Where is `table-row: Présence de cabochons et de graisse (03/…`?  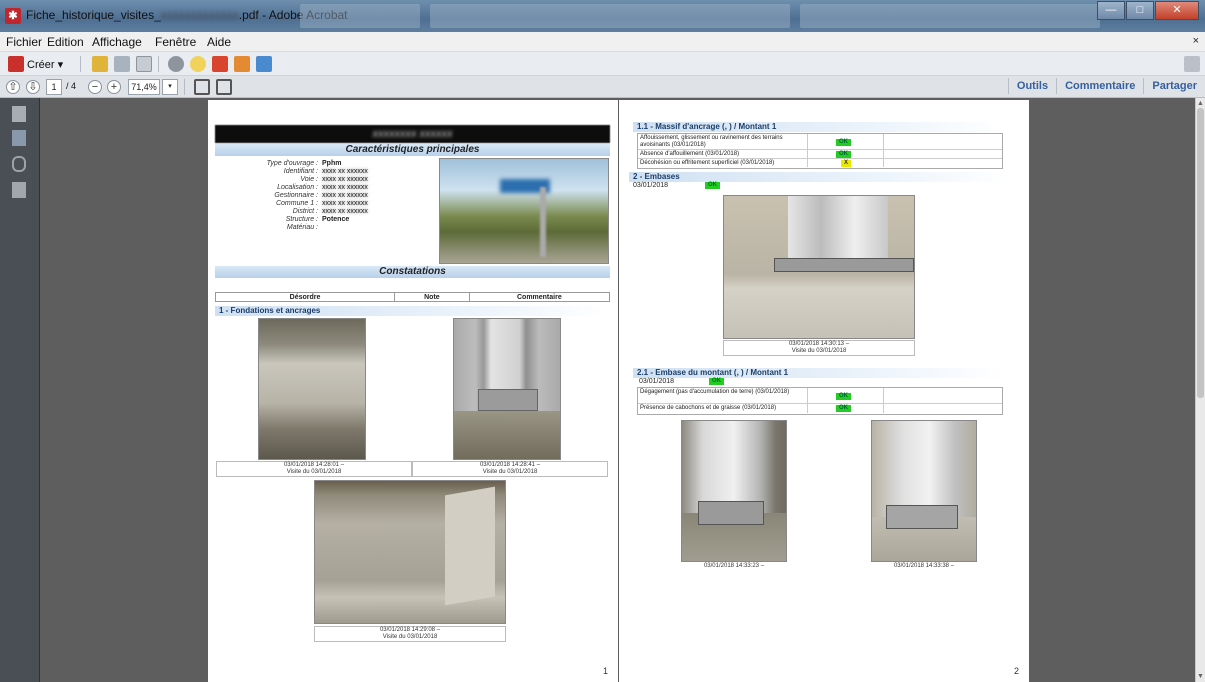
table-row: Présence de cabochons et de graisse (03/… is located at coordinates (820, 409).